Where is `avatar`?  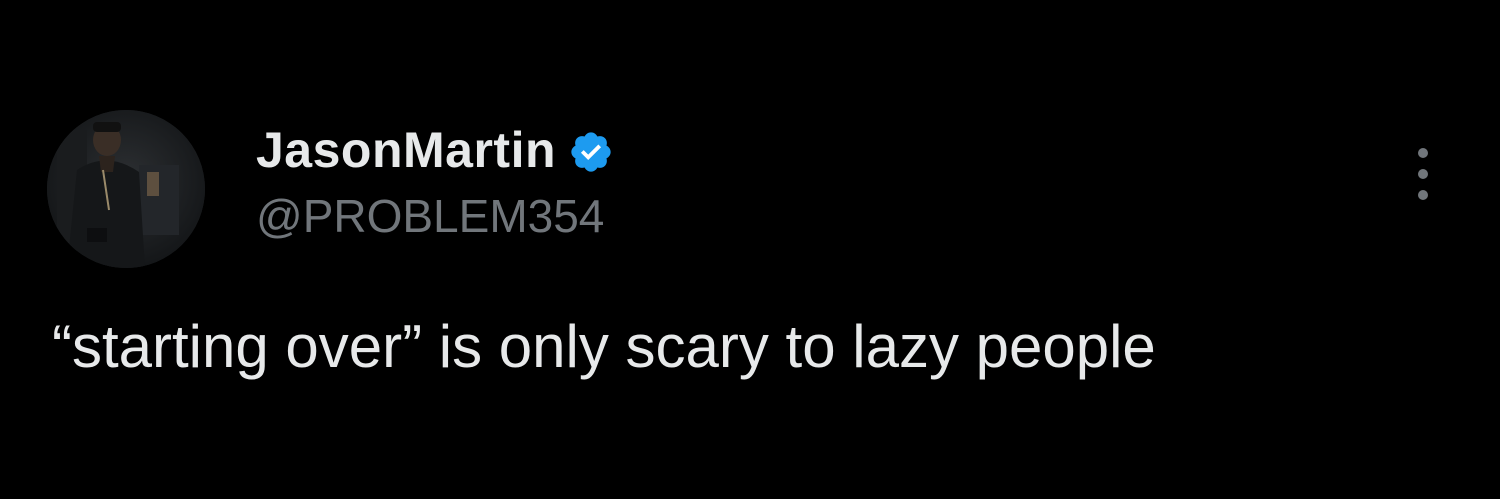 avatar is located at coordinates (126, 189).